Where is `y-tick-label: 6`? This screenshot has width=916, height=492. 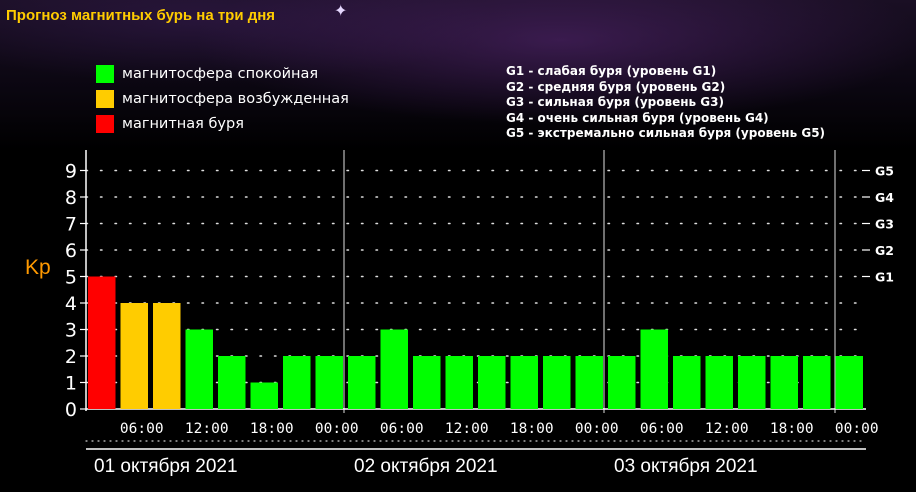
y-tick-label: 6 is located at coordinates (71, 251).